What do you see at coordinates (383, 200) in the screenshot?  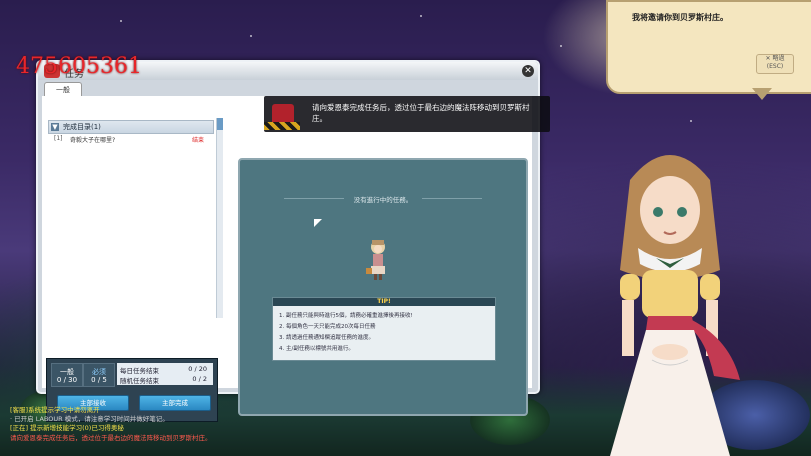 I see `no-quest-message: 没有進行中的任務。` at bounding box center [383, 200].